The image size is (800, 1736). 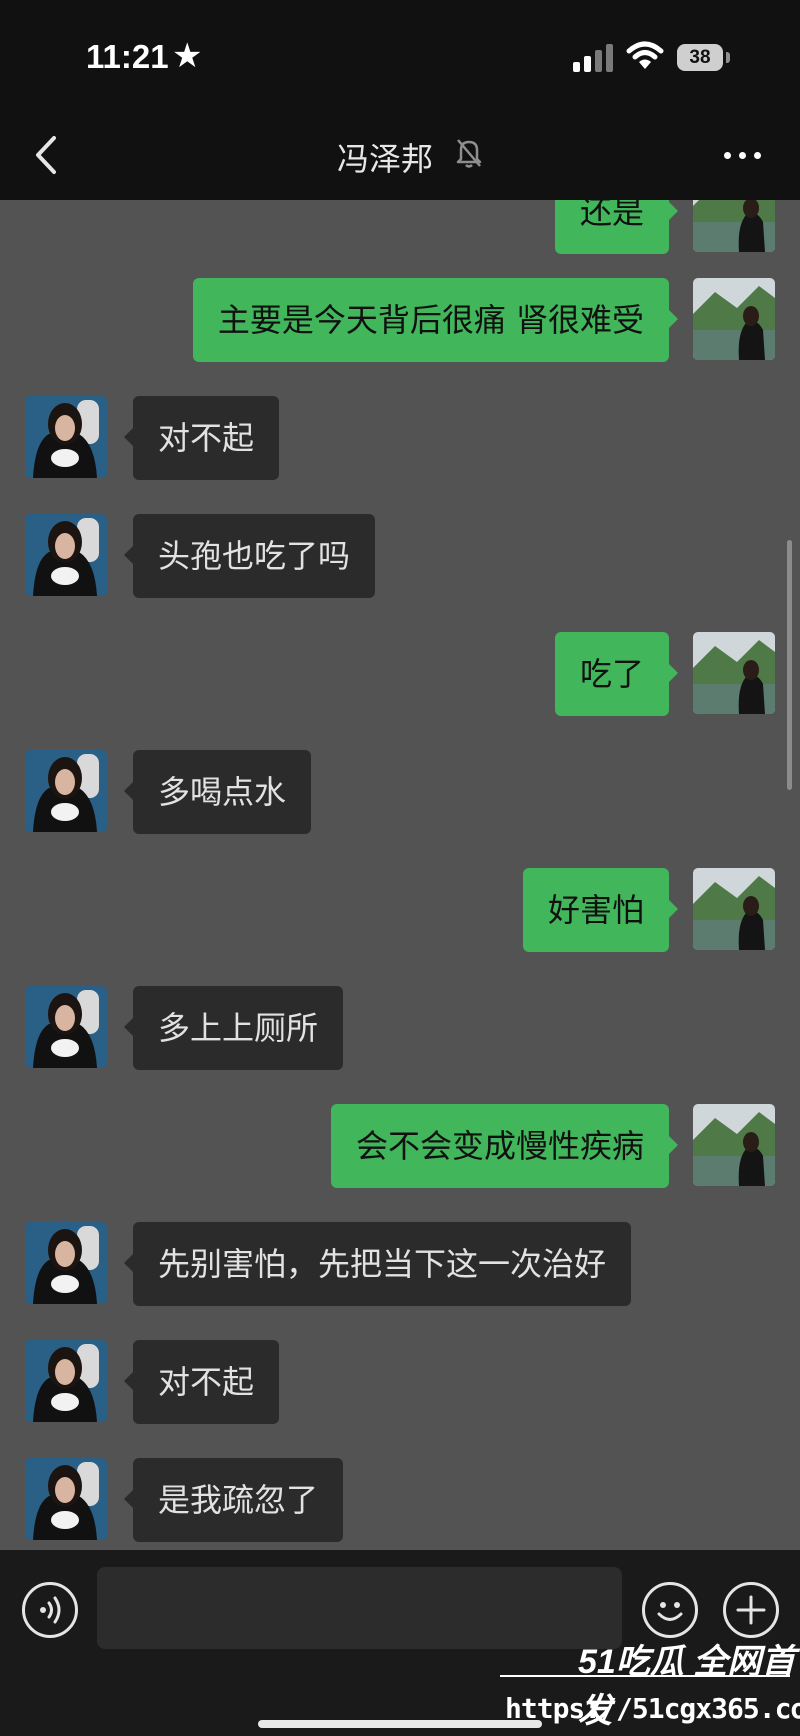 I want to click on wifi-icon, so click(x=645, y=55).